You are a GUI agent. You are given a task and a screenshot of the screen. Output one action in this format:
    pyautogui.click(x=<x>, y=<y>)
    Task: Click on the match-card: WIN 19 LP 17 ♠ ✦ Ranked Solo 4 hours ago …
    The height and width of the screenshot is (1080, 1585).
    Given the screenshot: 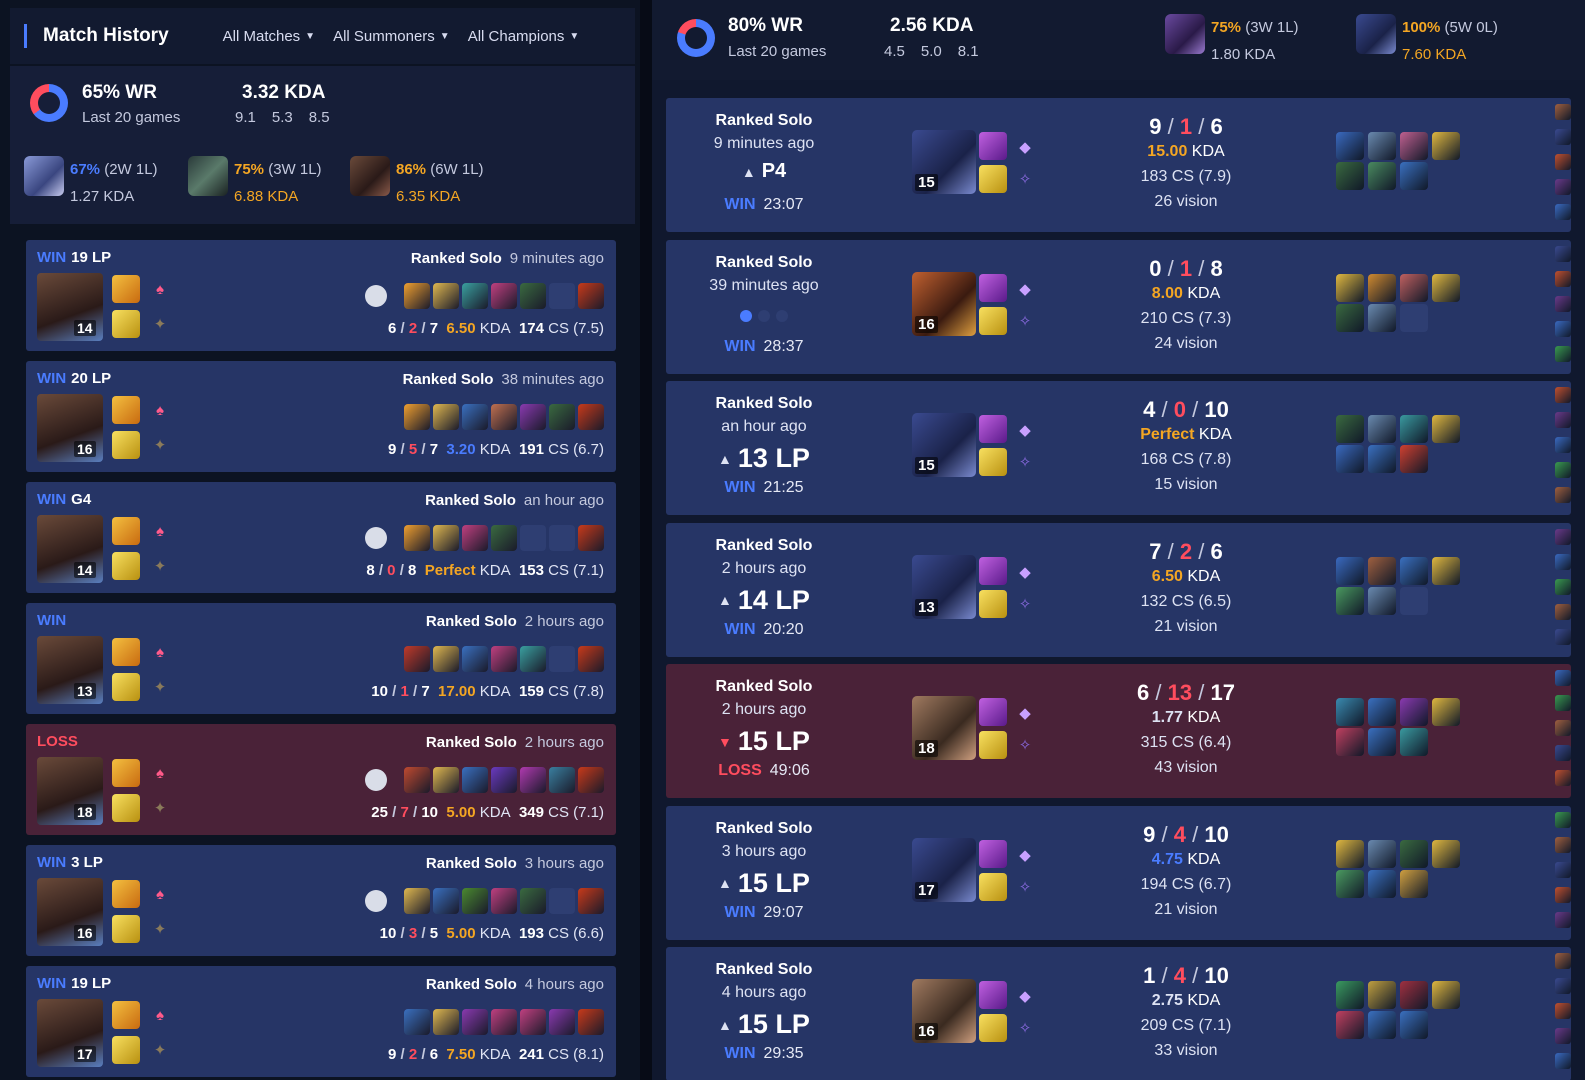 What is the action you would take?
    pyautogui.click(x=321, y=1021)
    